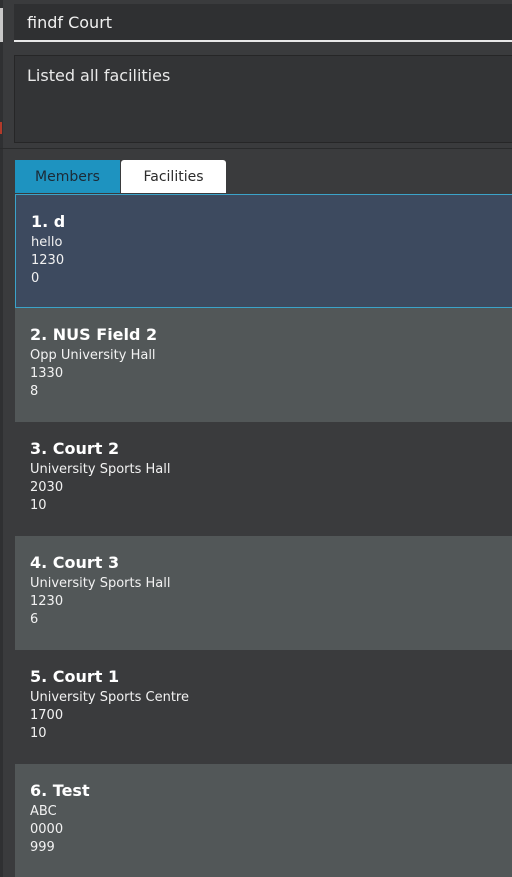 The image size is (512, 877). What do you see at coordinates (35, 278) in the screenshot?
I see `facility-capacity: 0` at bounding box center [35, 278].